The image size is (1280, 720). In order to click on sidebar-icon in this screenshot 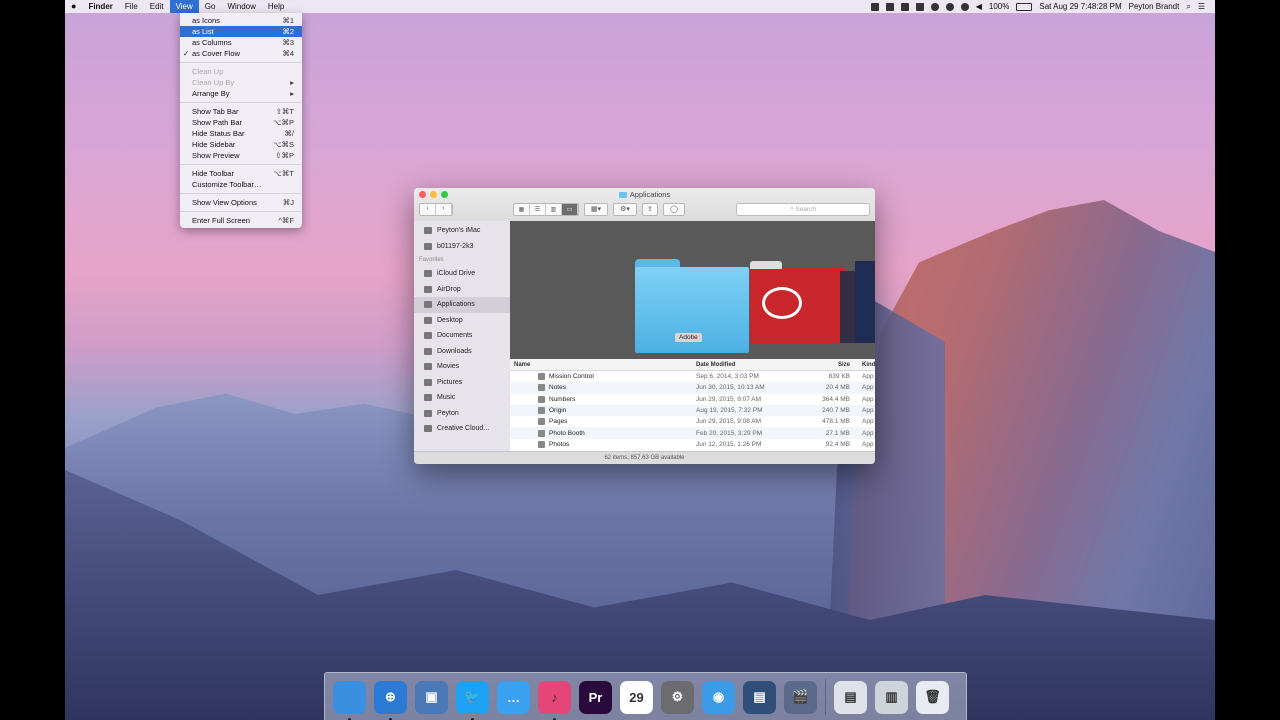, I will do `click(428, 289)`.